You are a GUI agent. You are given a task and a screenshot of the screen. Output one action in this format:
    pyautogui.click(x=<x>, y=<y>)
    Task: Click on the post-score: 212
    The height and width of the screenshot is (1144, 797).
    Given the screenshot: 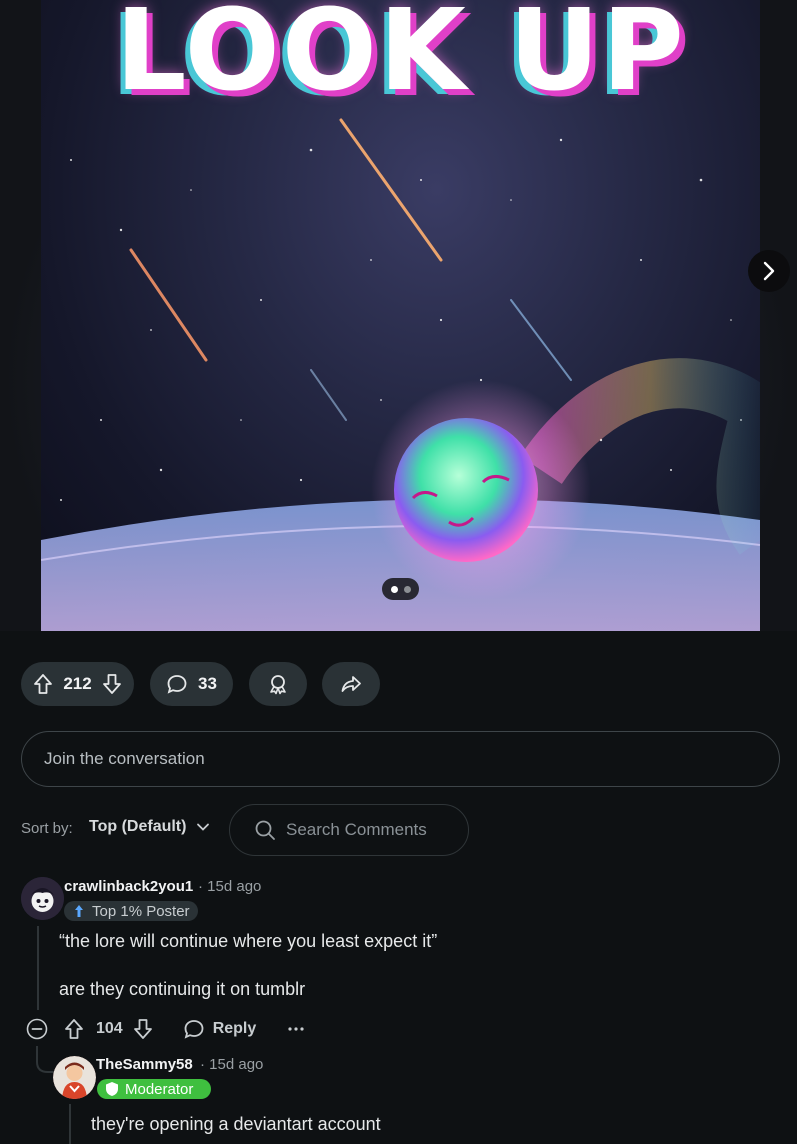 What is the action you would take?
    pyautogui.click(x=77, y=683)
    